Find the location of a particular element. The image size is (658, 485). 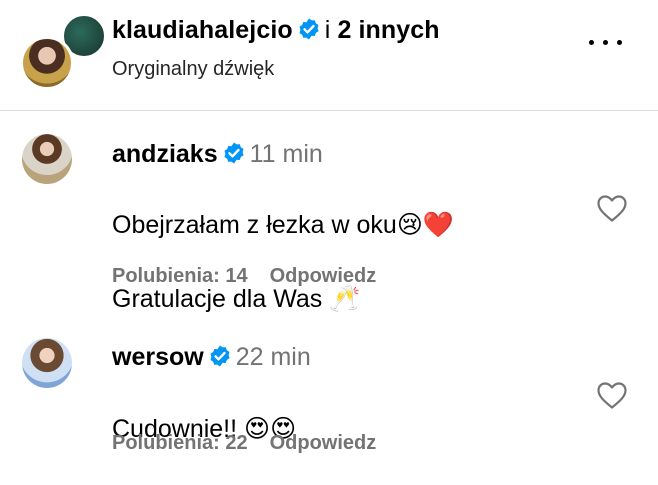

avatar-andziaks is located at coordinates (47, 159).